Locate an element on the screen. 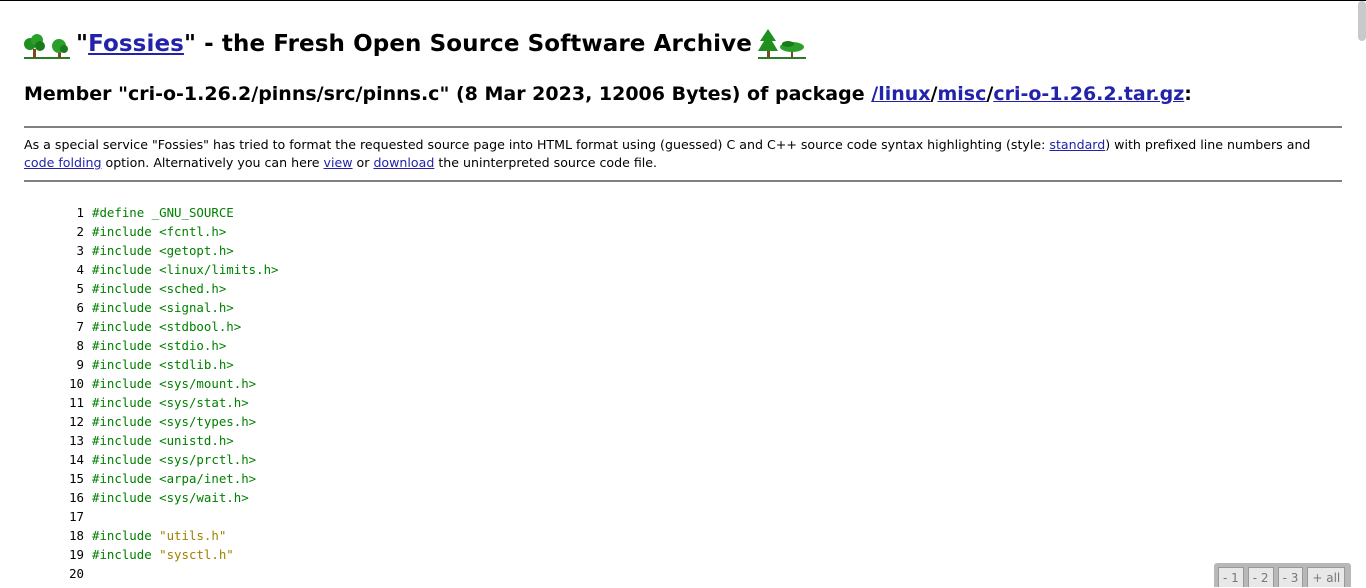  code-line: 10 #include <sys/mount.h> is located at coordinates (139, 383).